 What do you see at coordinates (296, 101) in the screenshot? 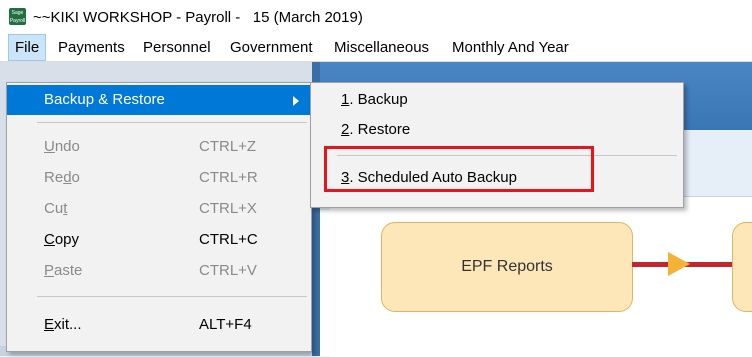
I see `submenu-arrow-icon` at bounding box center [296, 101].